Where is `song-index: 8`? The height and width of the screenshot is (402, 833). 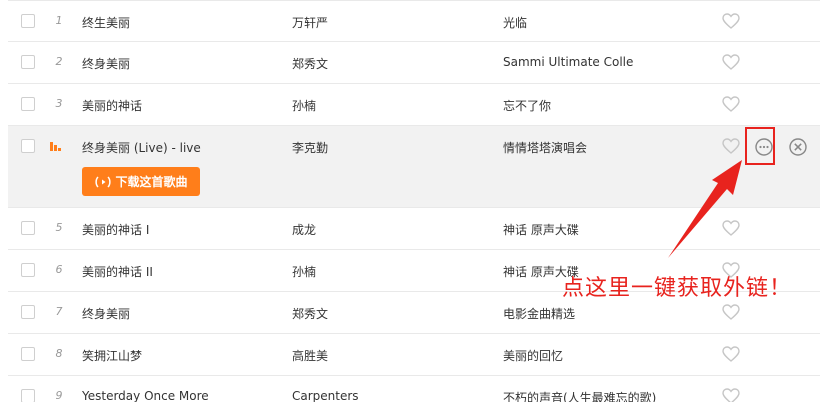 song-index: 8 is located at coordinates (59, 353).